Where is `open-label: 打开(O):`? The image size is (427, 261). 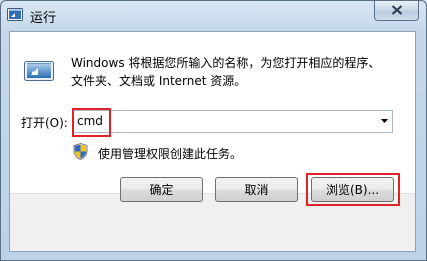 open-label: 打开(O): is located at coordinates (44, 123).